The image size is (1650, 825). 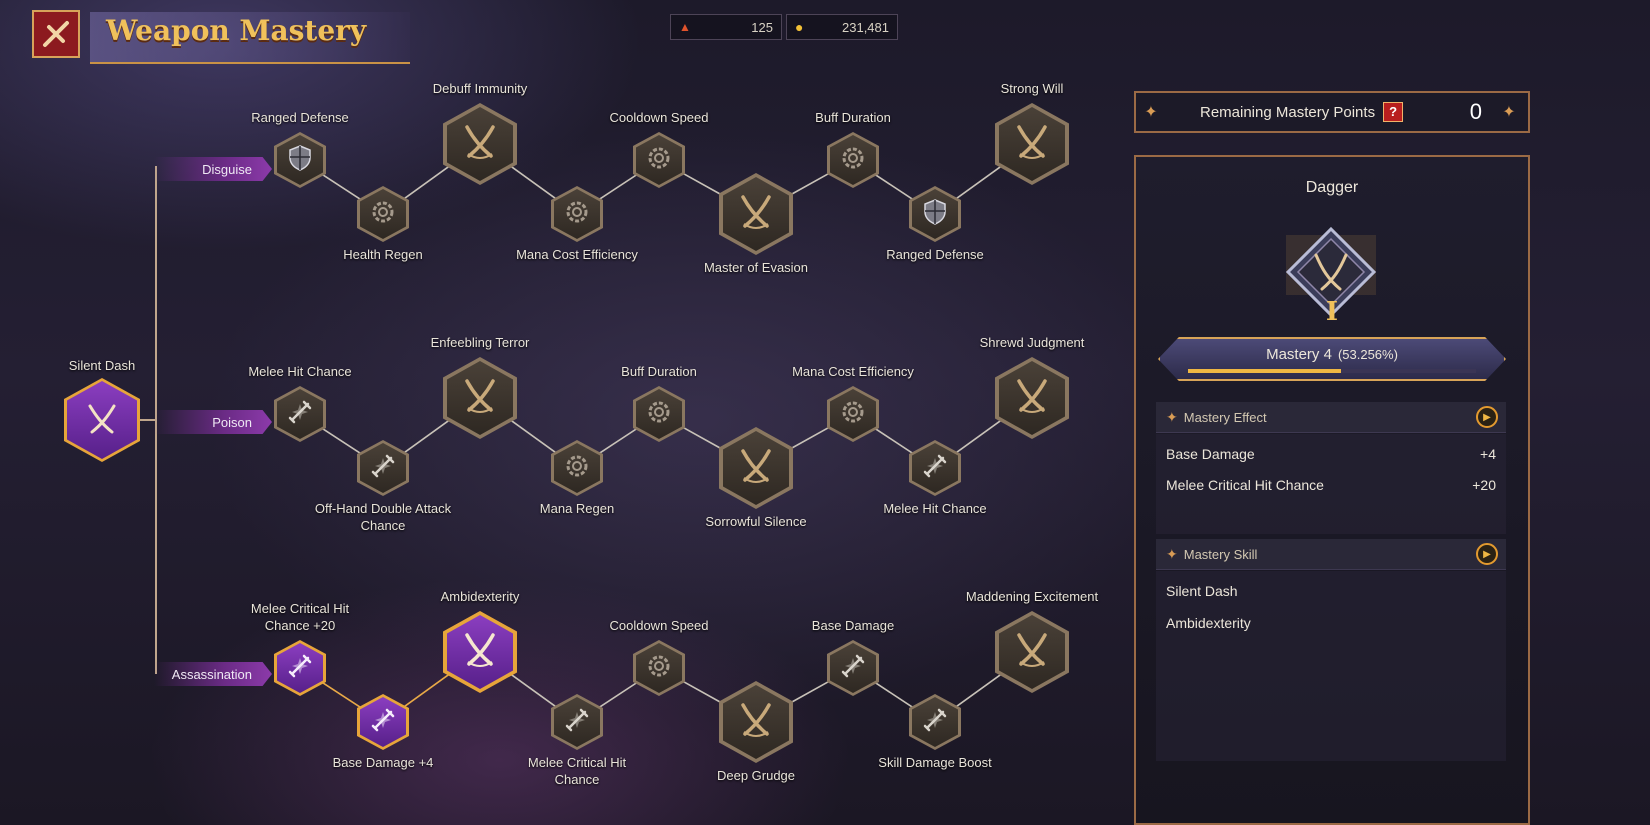 I want to click on effect-value: +4, so click(x=1488, y=454).